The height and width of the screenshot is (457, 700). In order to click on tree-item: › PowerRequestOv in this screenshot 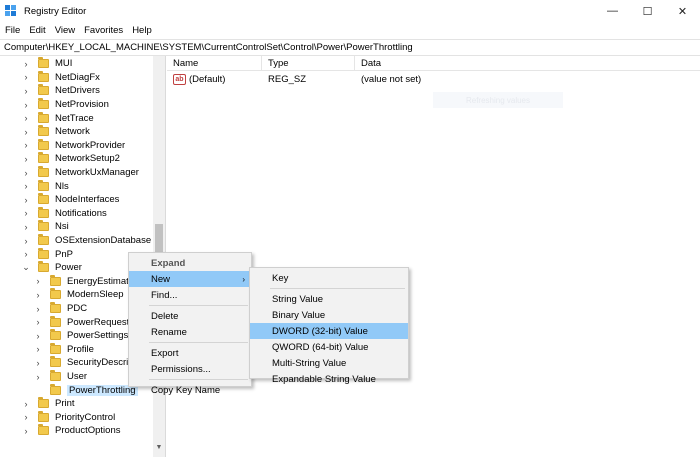, I will do `click(87, 322)`.